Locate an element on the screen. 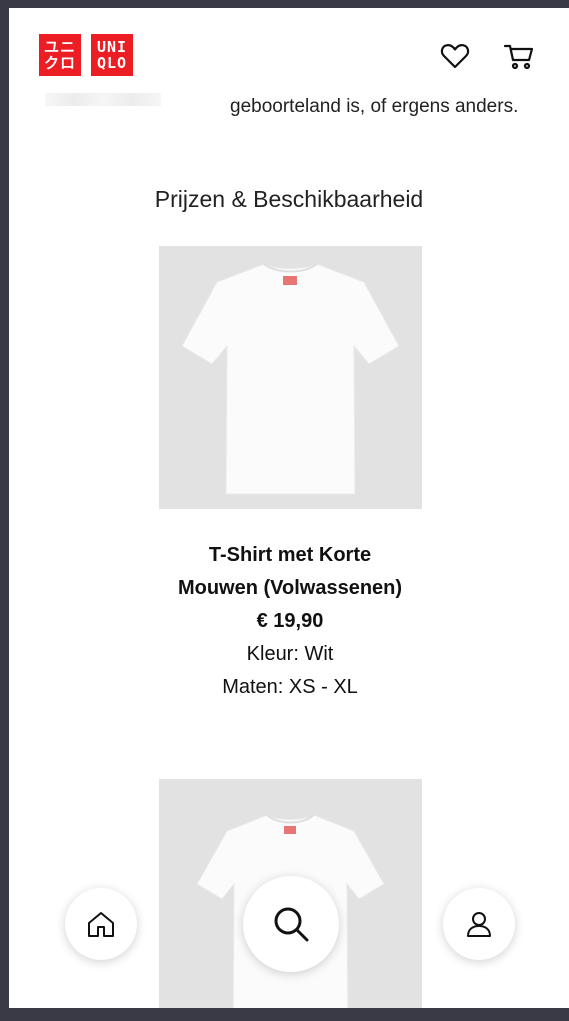  search-button is located at coordinates (291, 924).